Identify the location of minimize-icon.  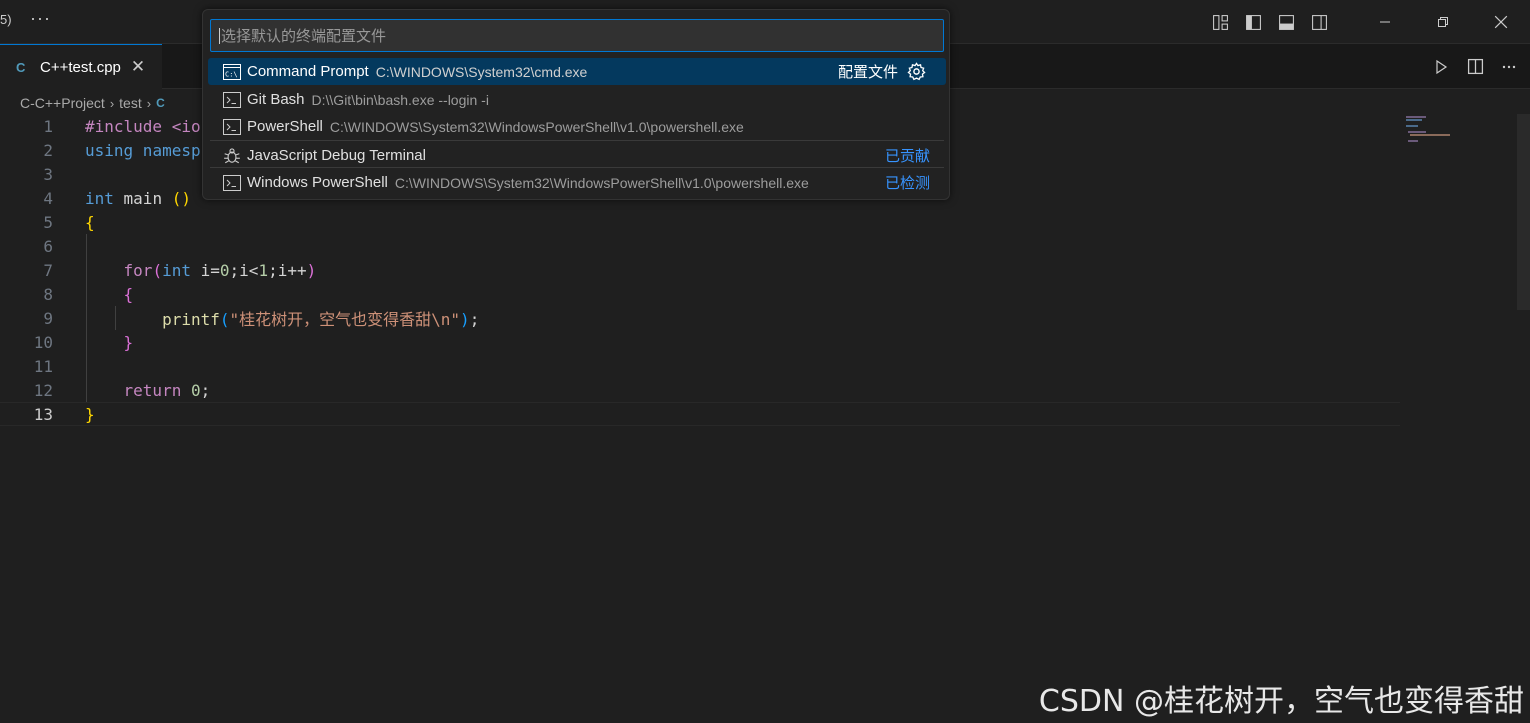
(1385, 22).